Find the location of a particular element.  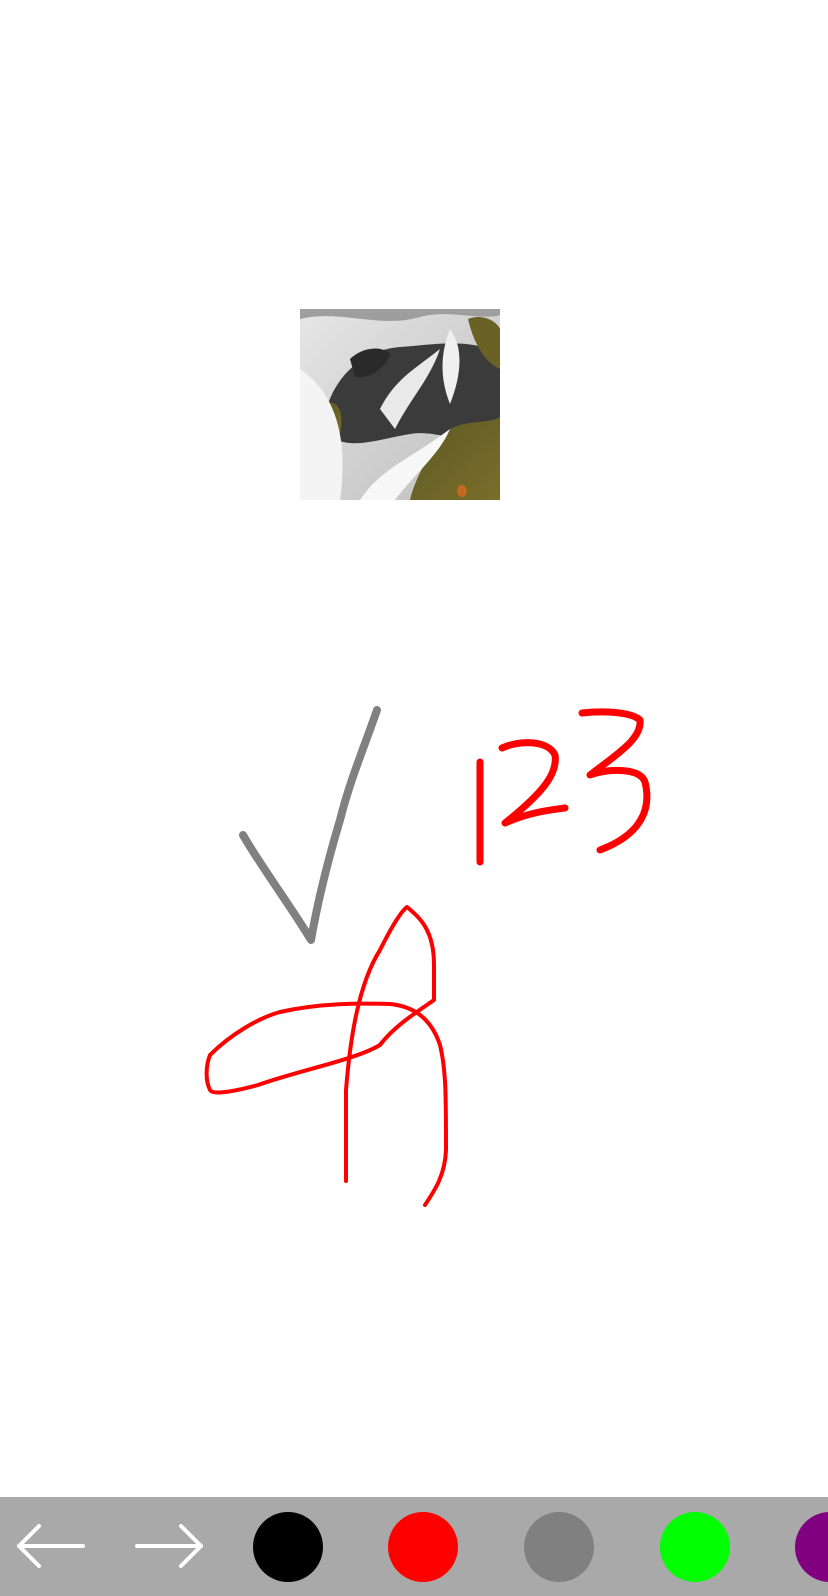

color-swatch-green is located at coordinates (695, 1547).